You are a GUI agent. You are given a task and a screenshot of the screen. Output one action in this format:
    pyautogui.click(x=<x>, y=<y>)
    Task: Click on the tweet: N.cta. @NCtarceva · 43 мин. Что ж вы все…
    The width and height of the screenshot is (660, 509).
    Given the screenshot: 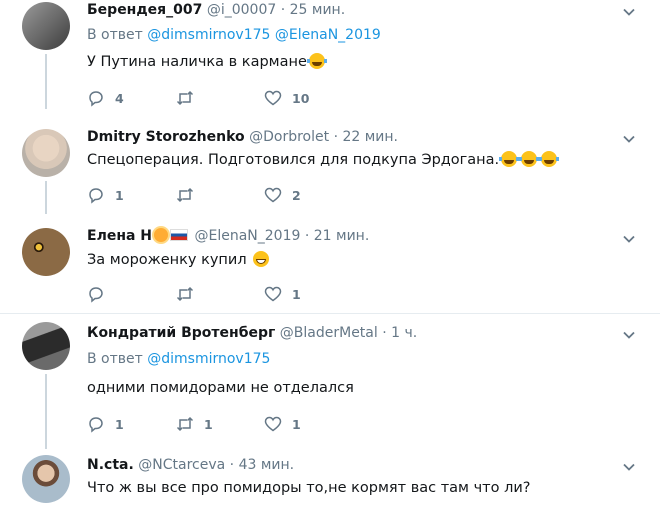 What is the action you would take?
    pyautogui.click(x=330, y=479)
    